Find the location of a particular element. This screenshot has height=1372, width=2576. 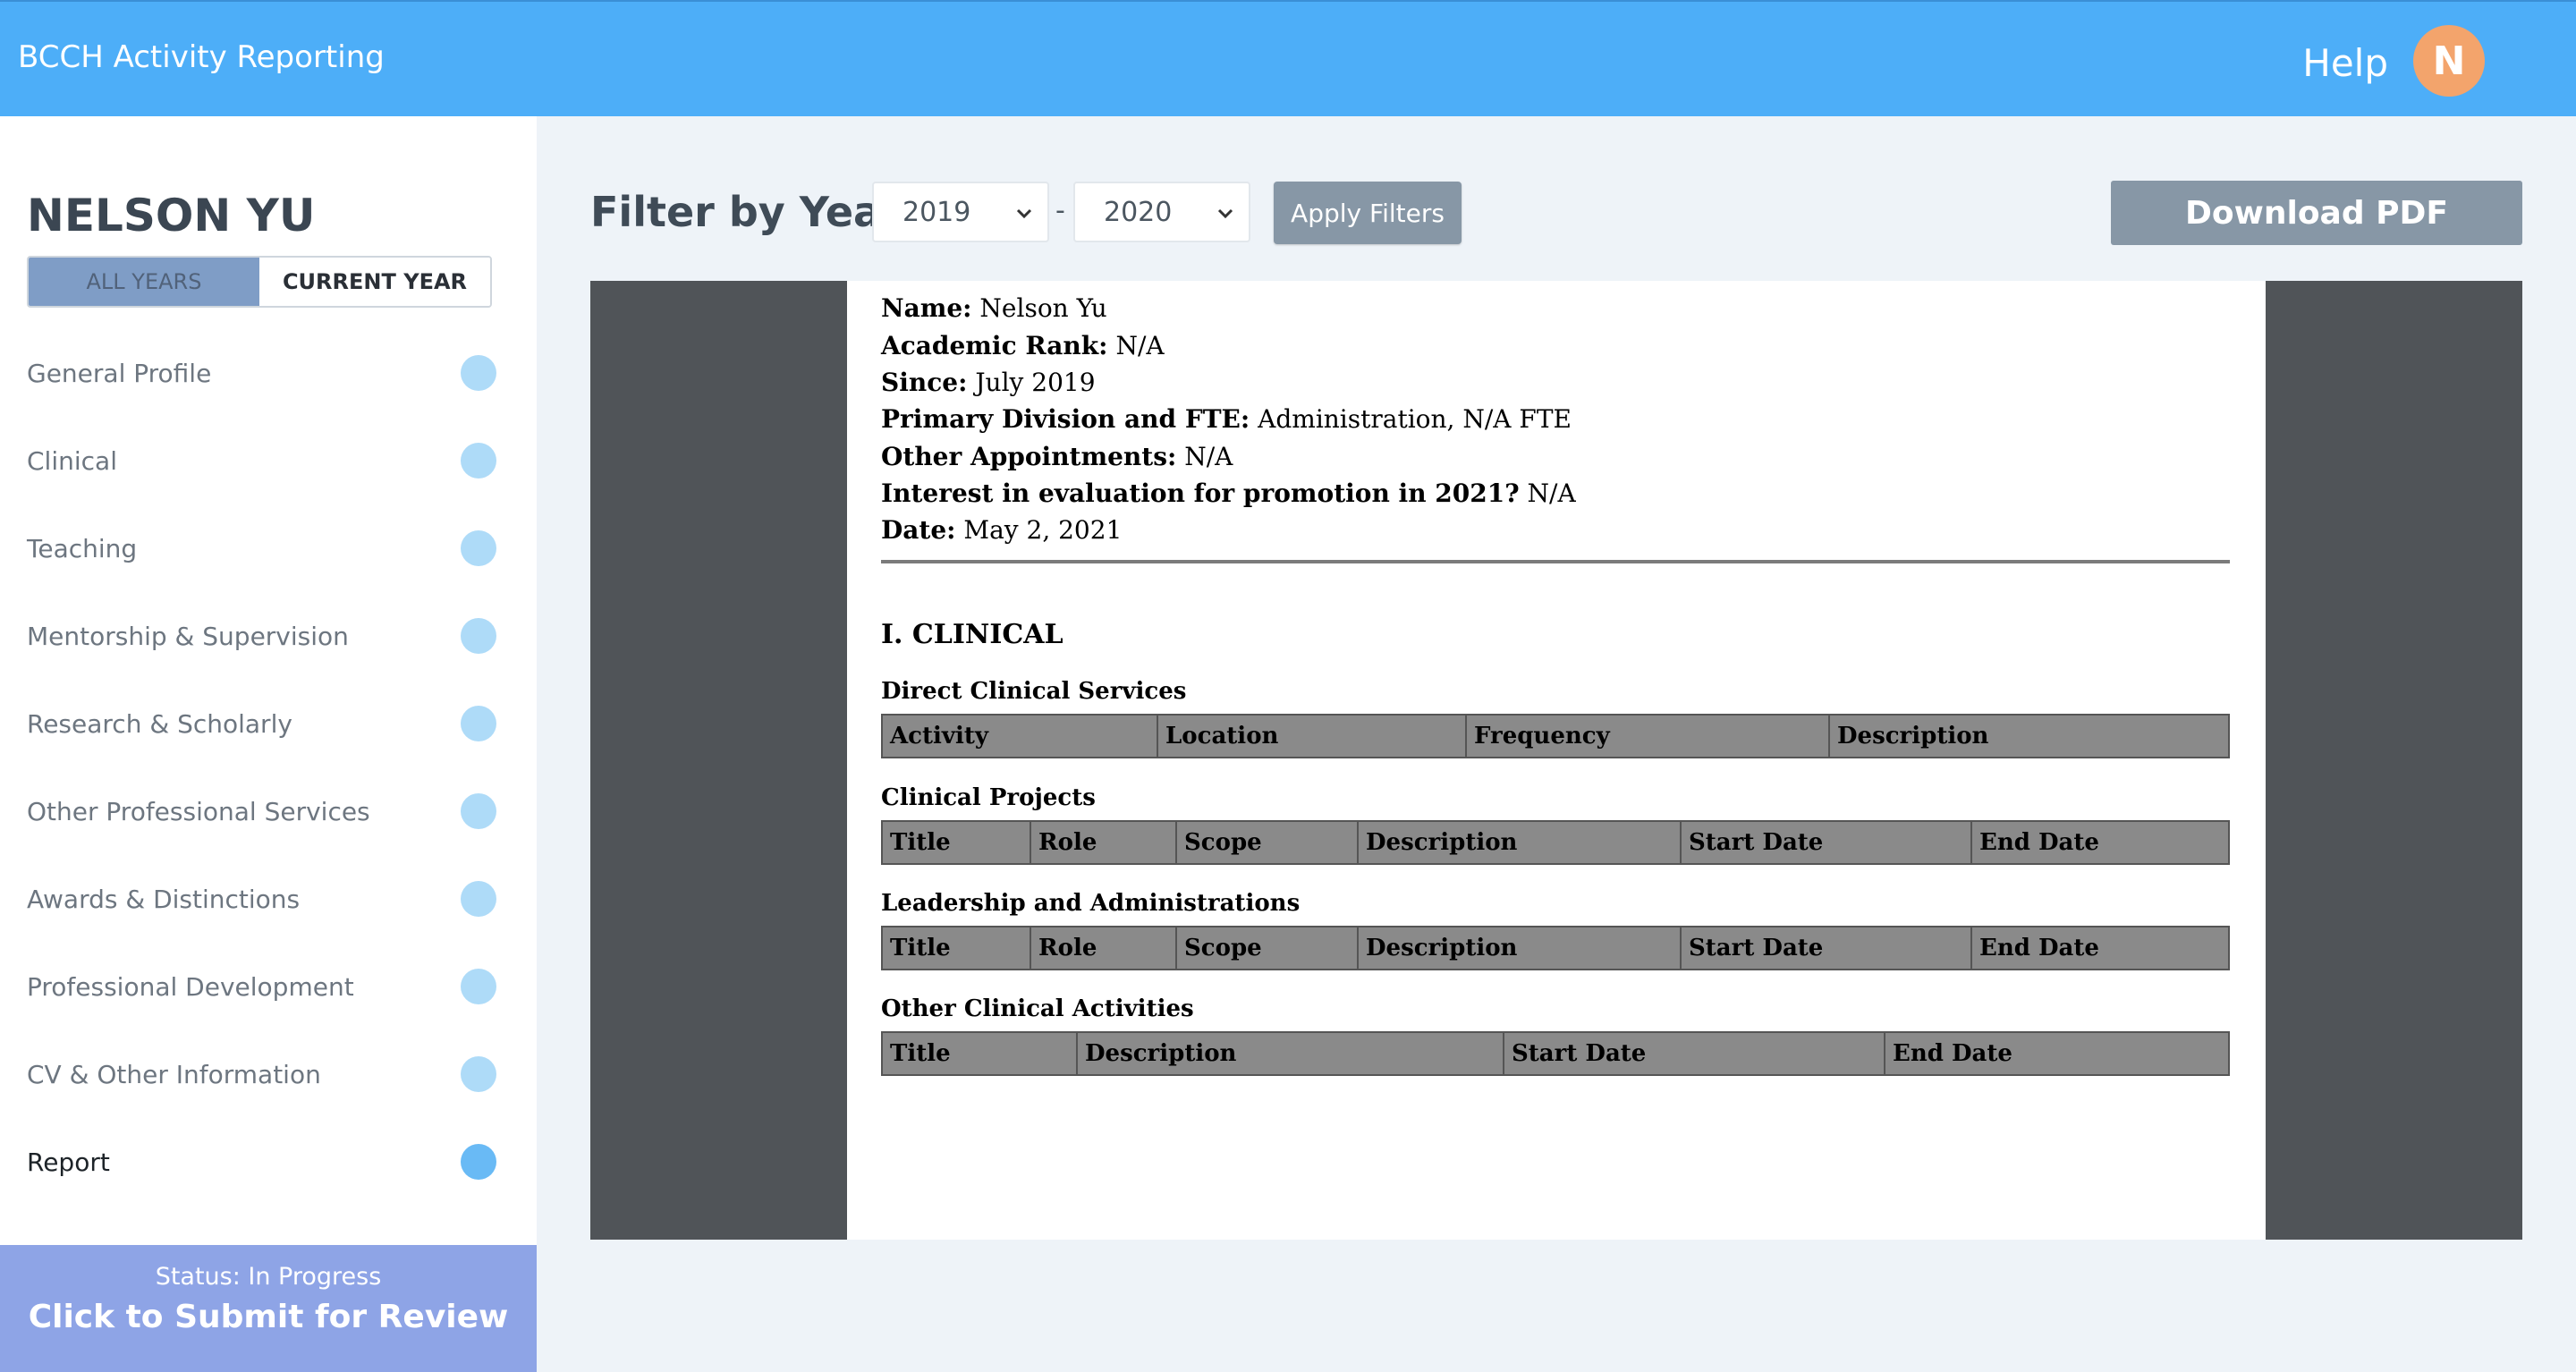

sidebar-item-label: CV & Other Information is located at coordinates (174, 1074).